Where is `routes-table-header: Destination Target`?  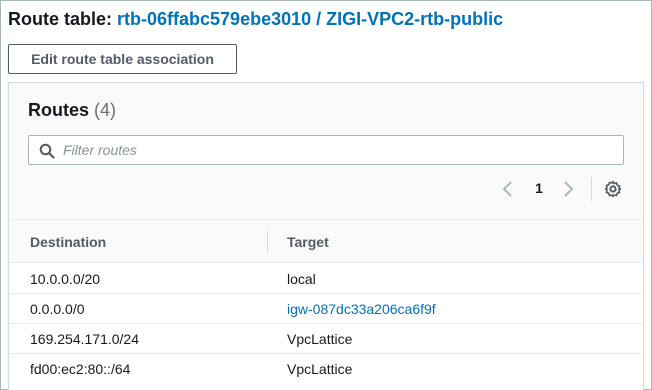 routes-table-header: Destination Target is located at coordinates (326, 241).